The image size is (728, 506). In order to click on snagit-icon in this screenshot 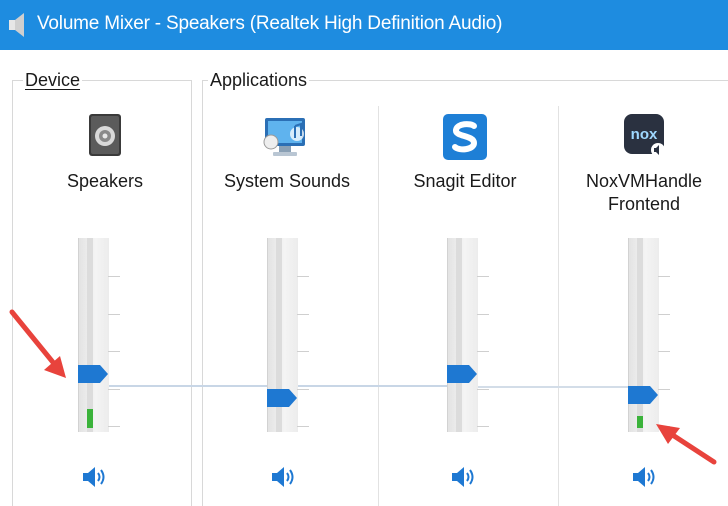, I will do `click(465, 139)`.